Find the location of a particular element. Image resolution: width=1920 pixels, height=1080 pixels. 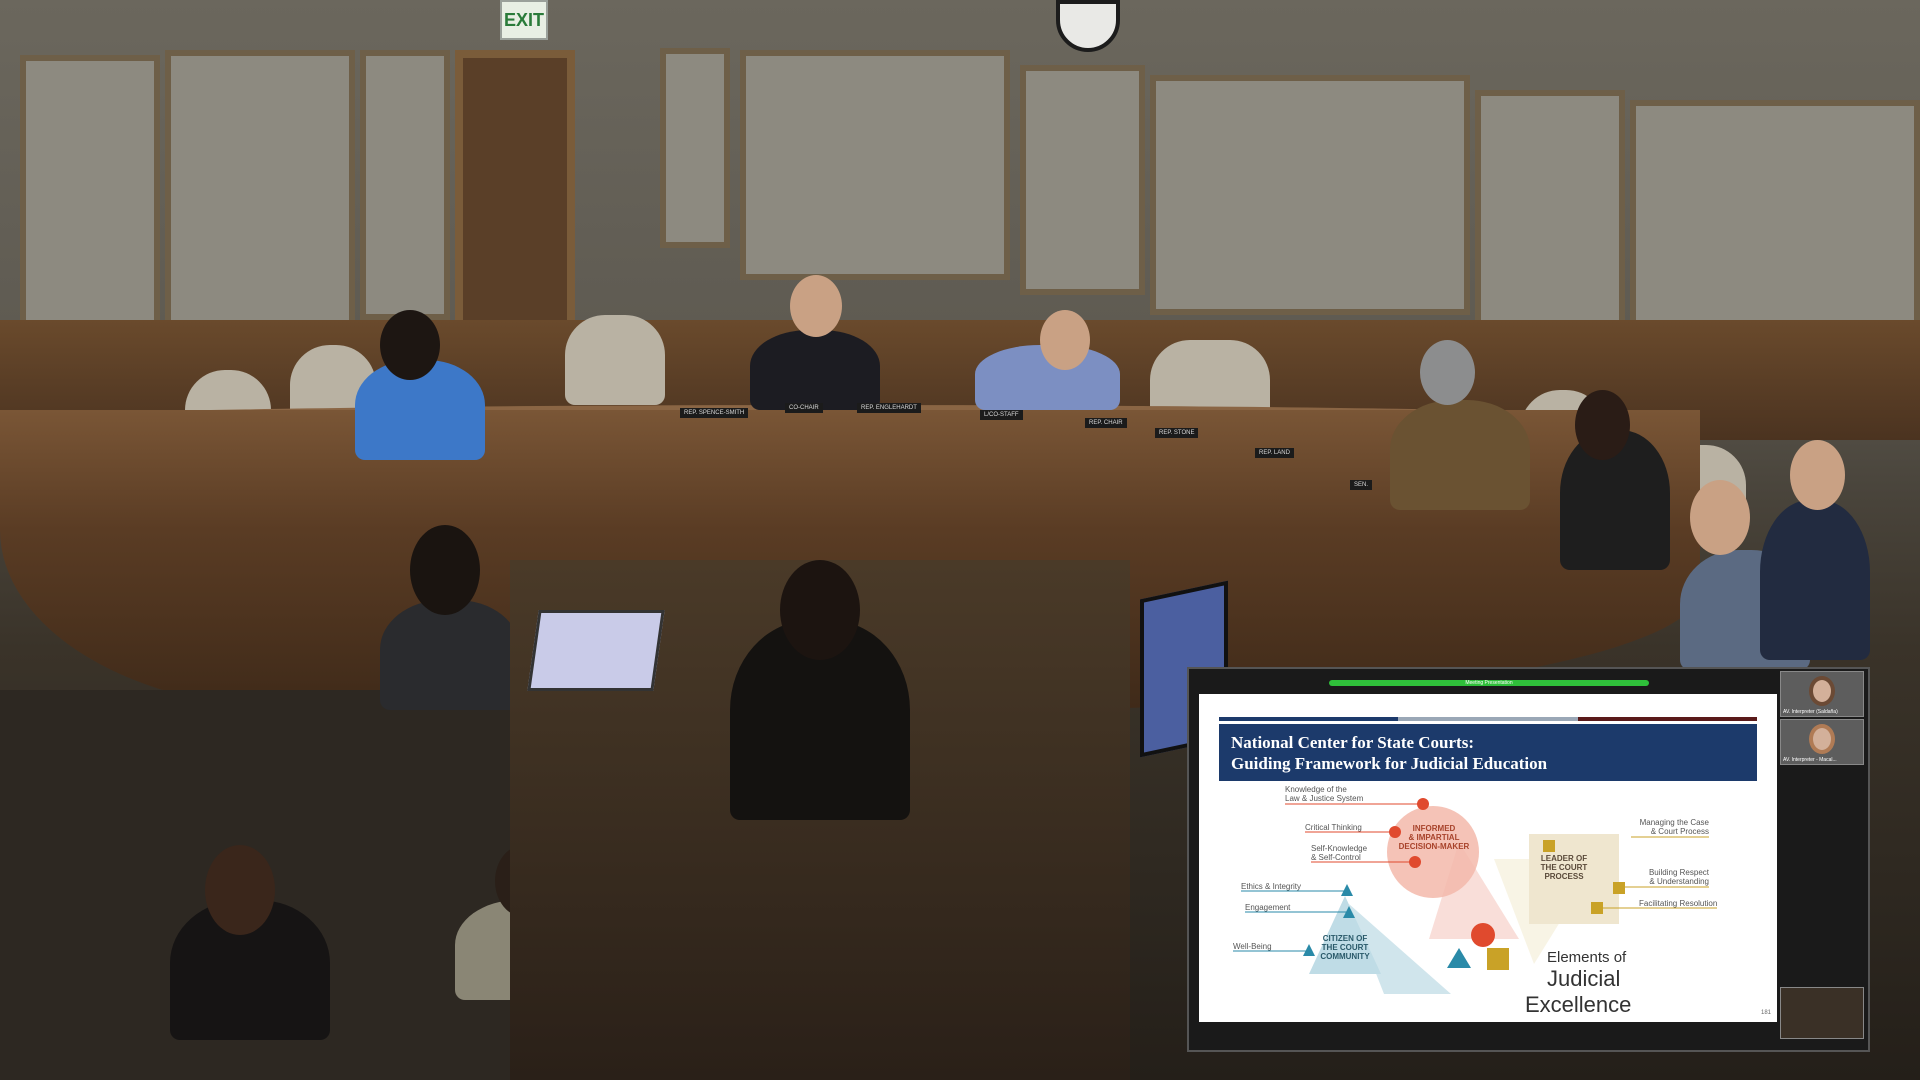

nameplate: CO-CHAIR is located at coordinates (804, 408).